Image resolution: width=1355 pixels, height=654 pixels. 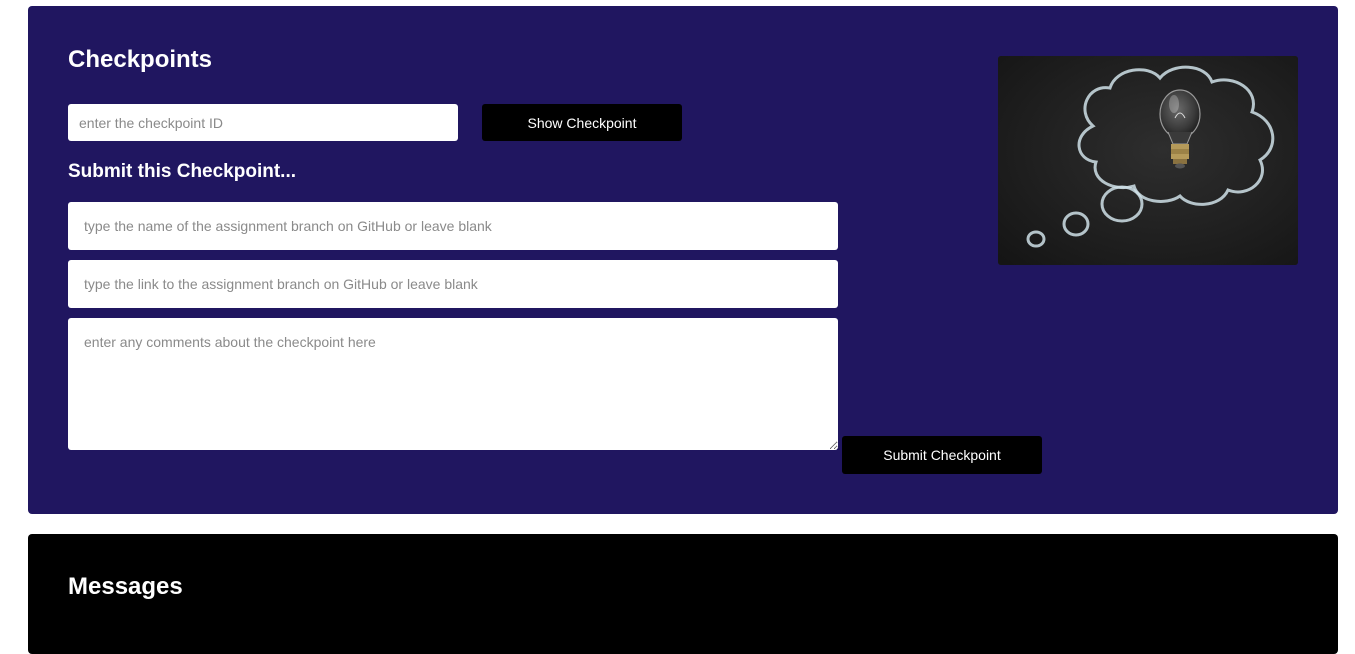 I want to click on messages-title: Messages, so click(x=125, y=586).